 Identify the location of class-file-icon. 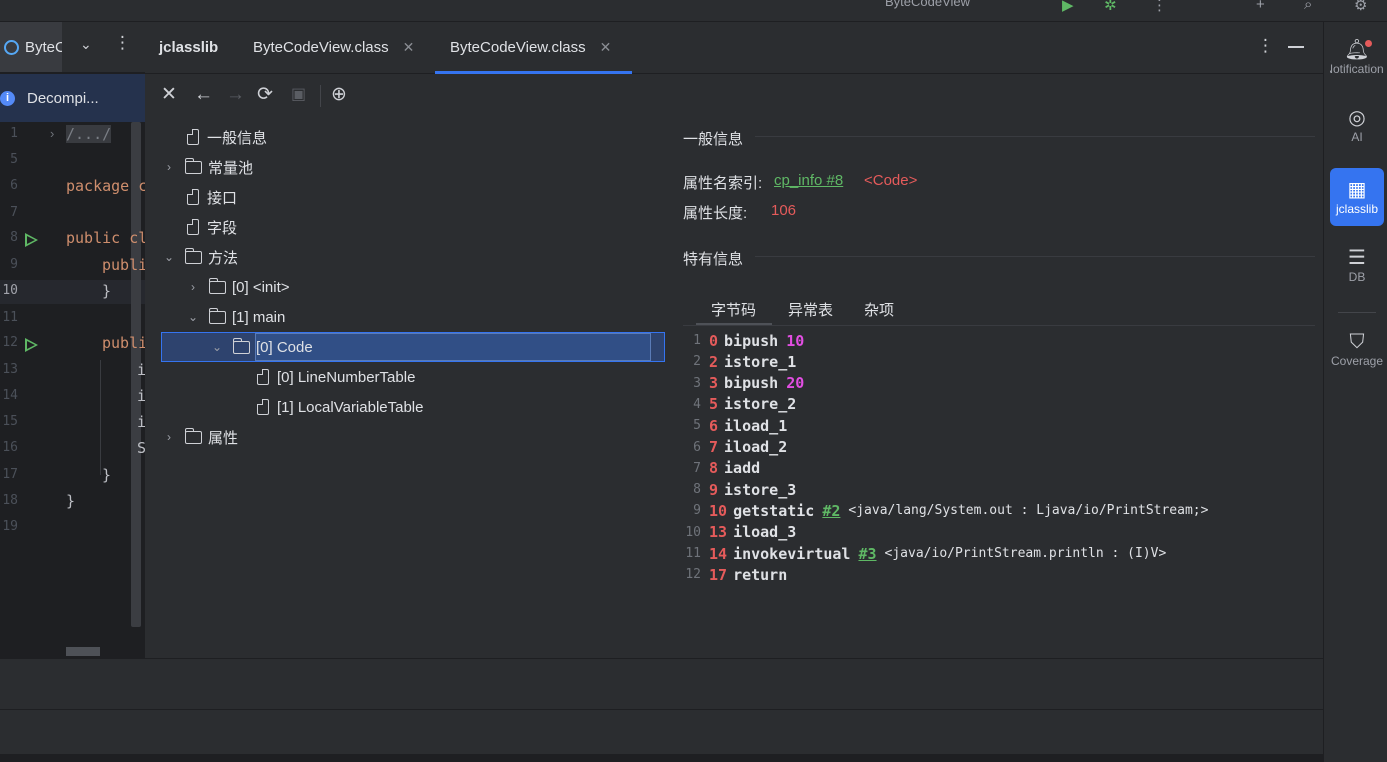
(11, 47).